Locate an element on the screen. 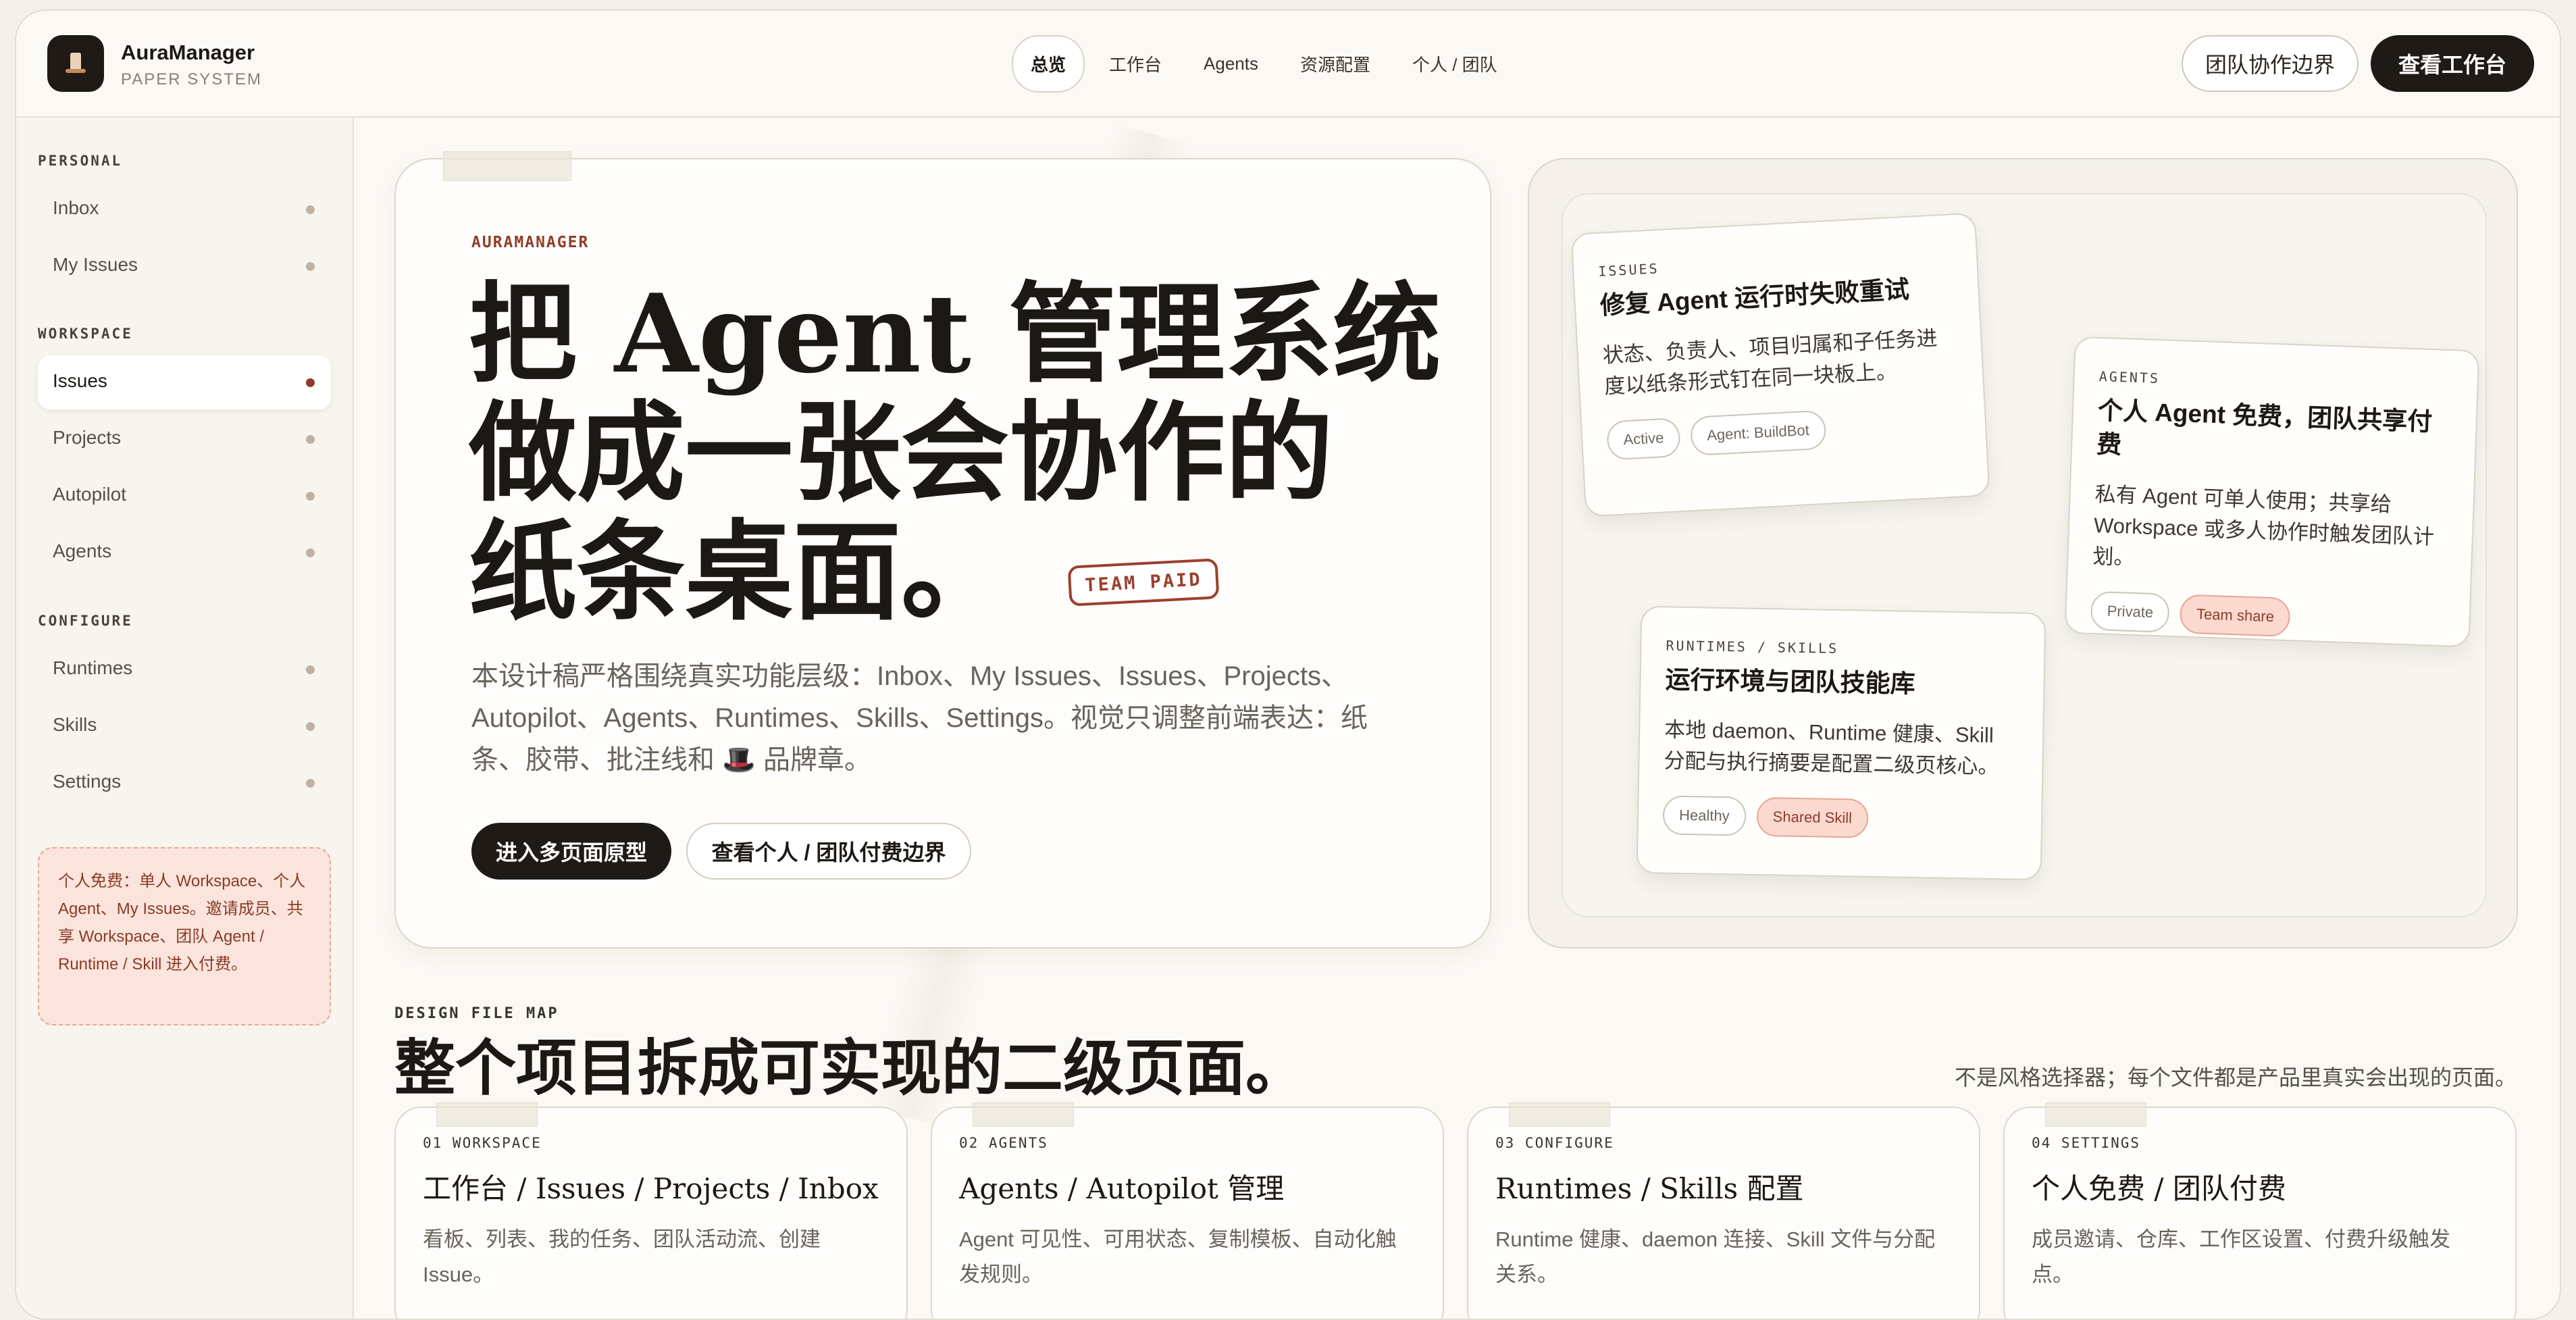  card-title: Agents / Autopilot 管理 is located at coordinates (1122, 1188).